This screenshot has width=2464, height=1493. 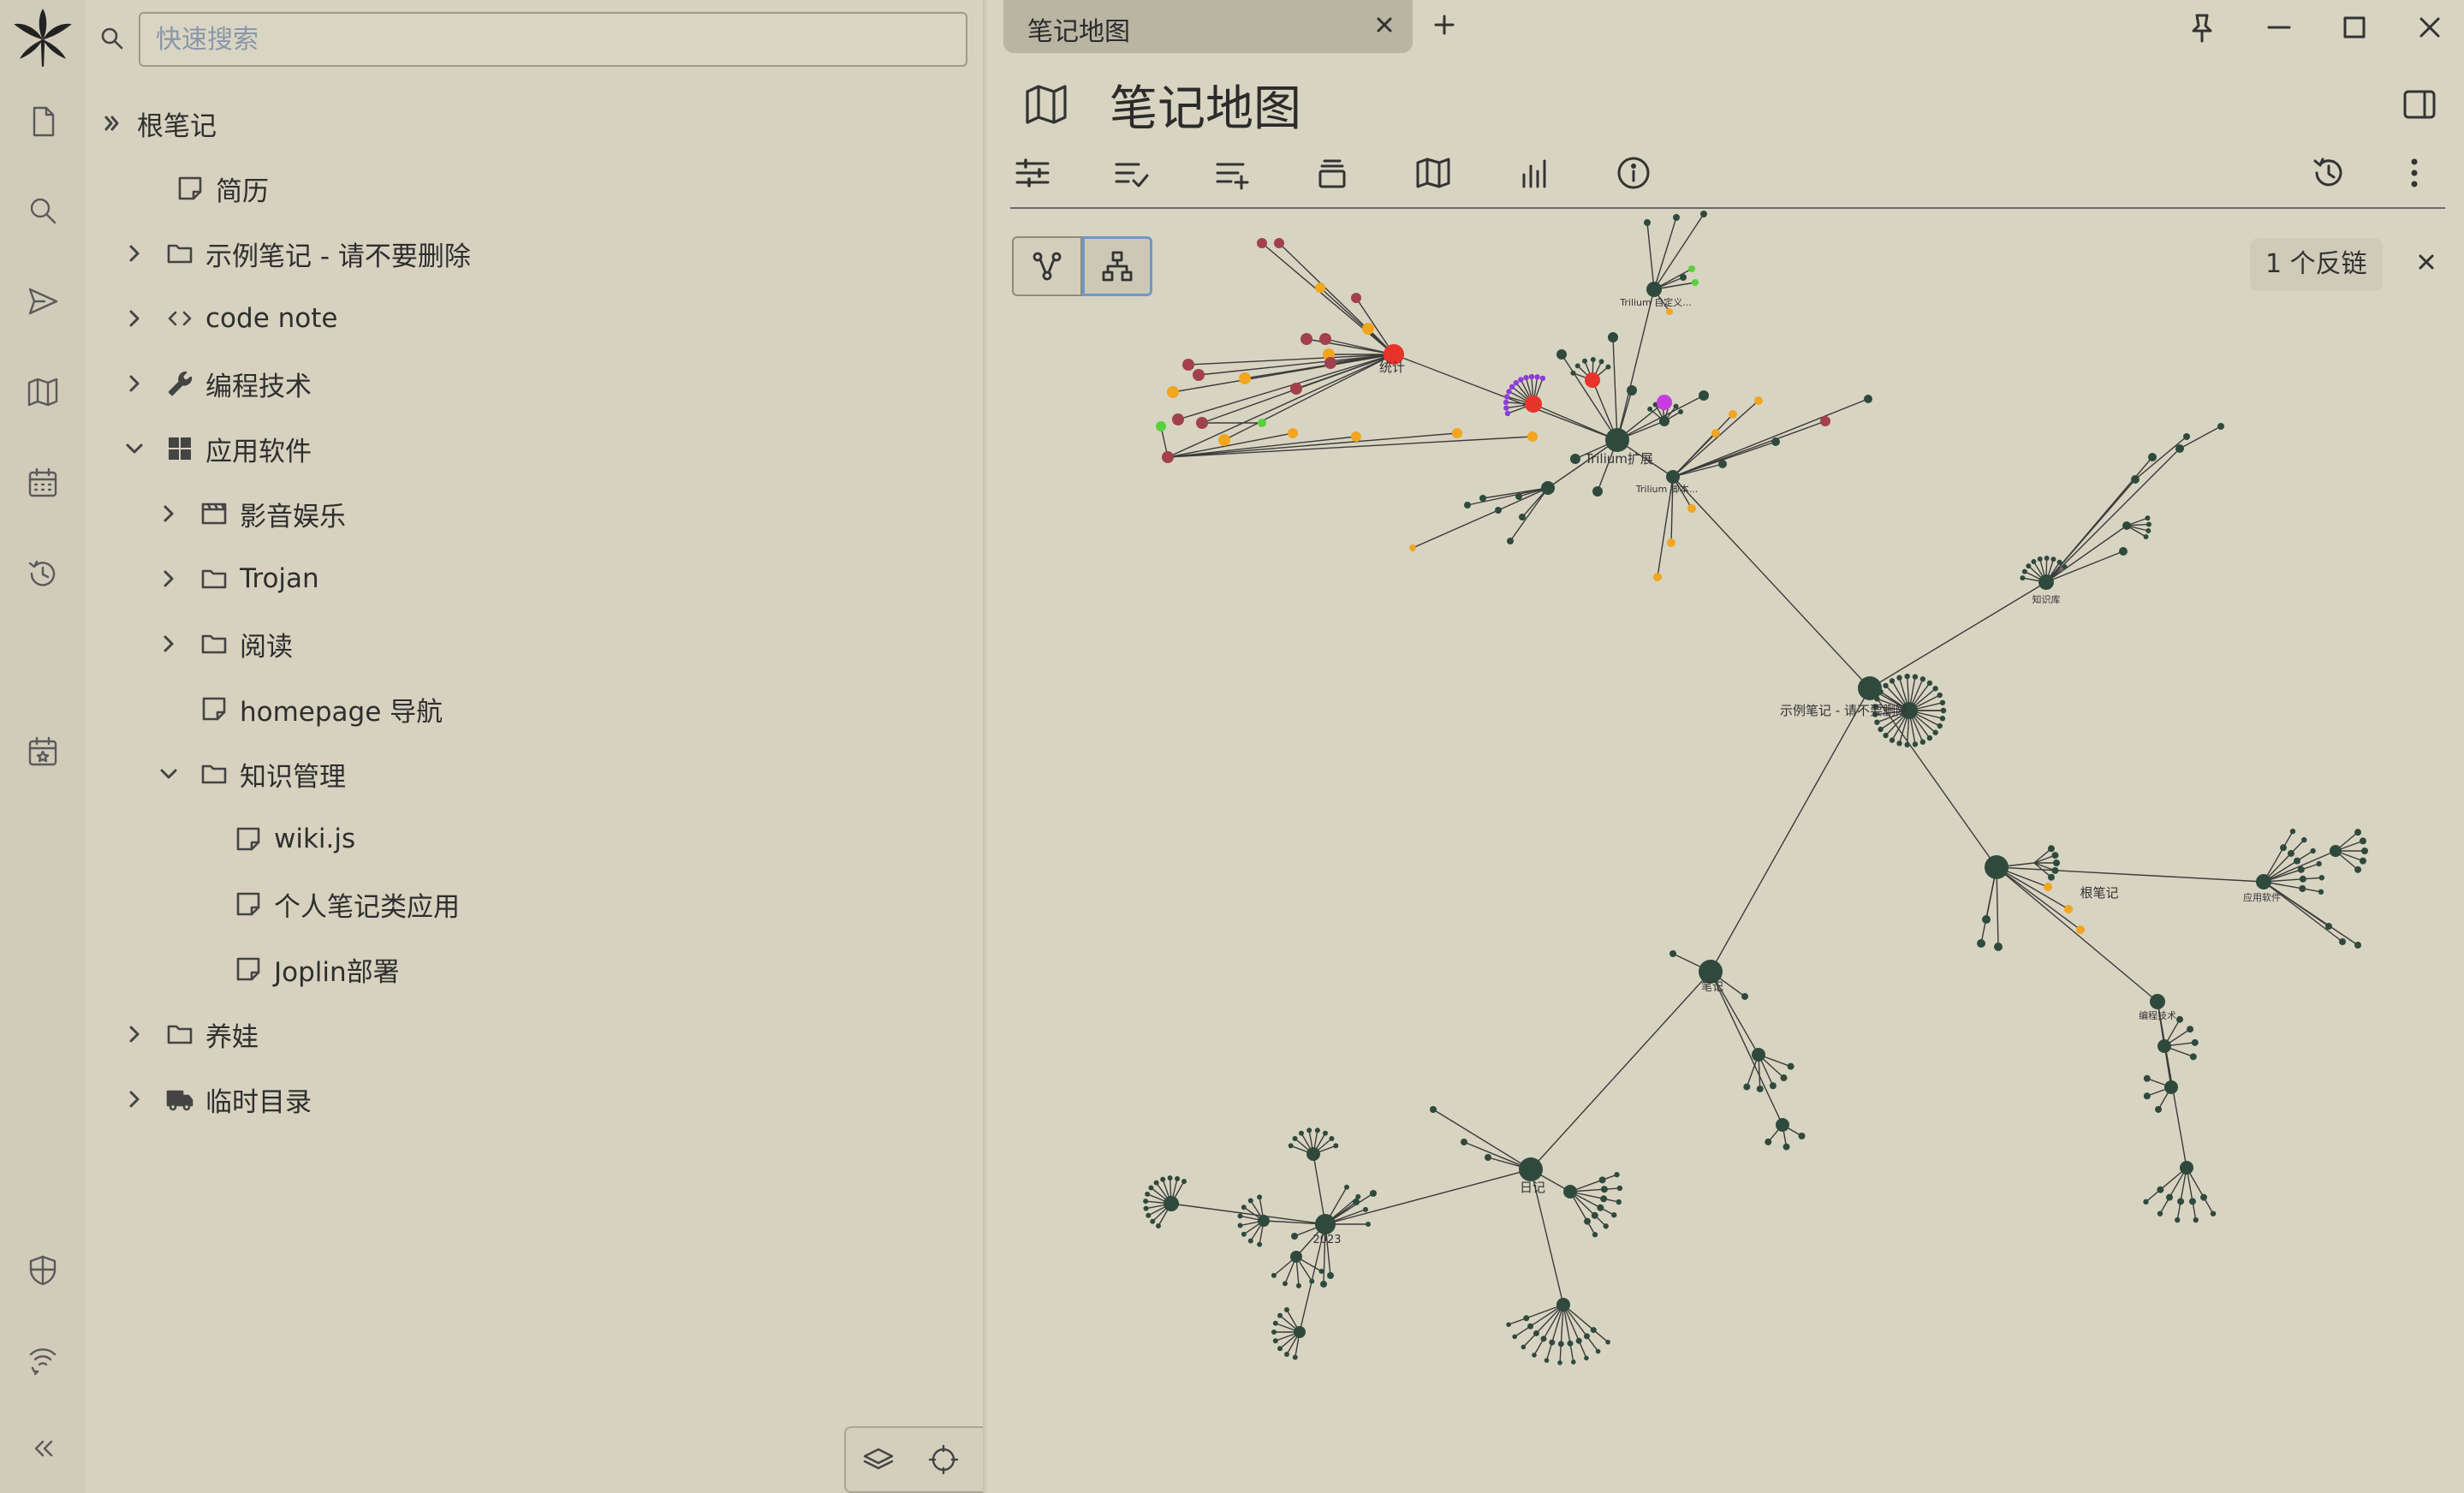 What do you see at coordinates (1384, 25) in the screenshot?
I see `close-tab-icon` at bounding box center [1384, 25].